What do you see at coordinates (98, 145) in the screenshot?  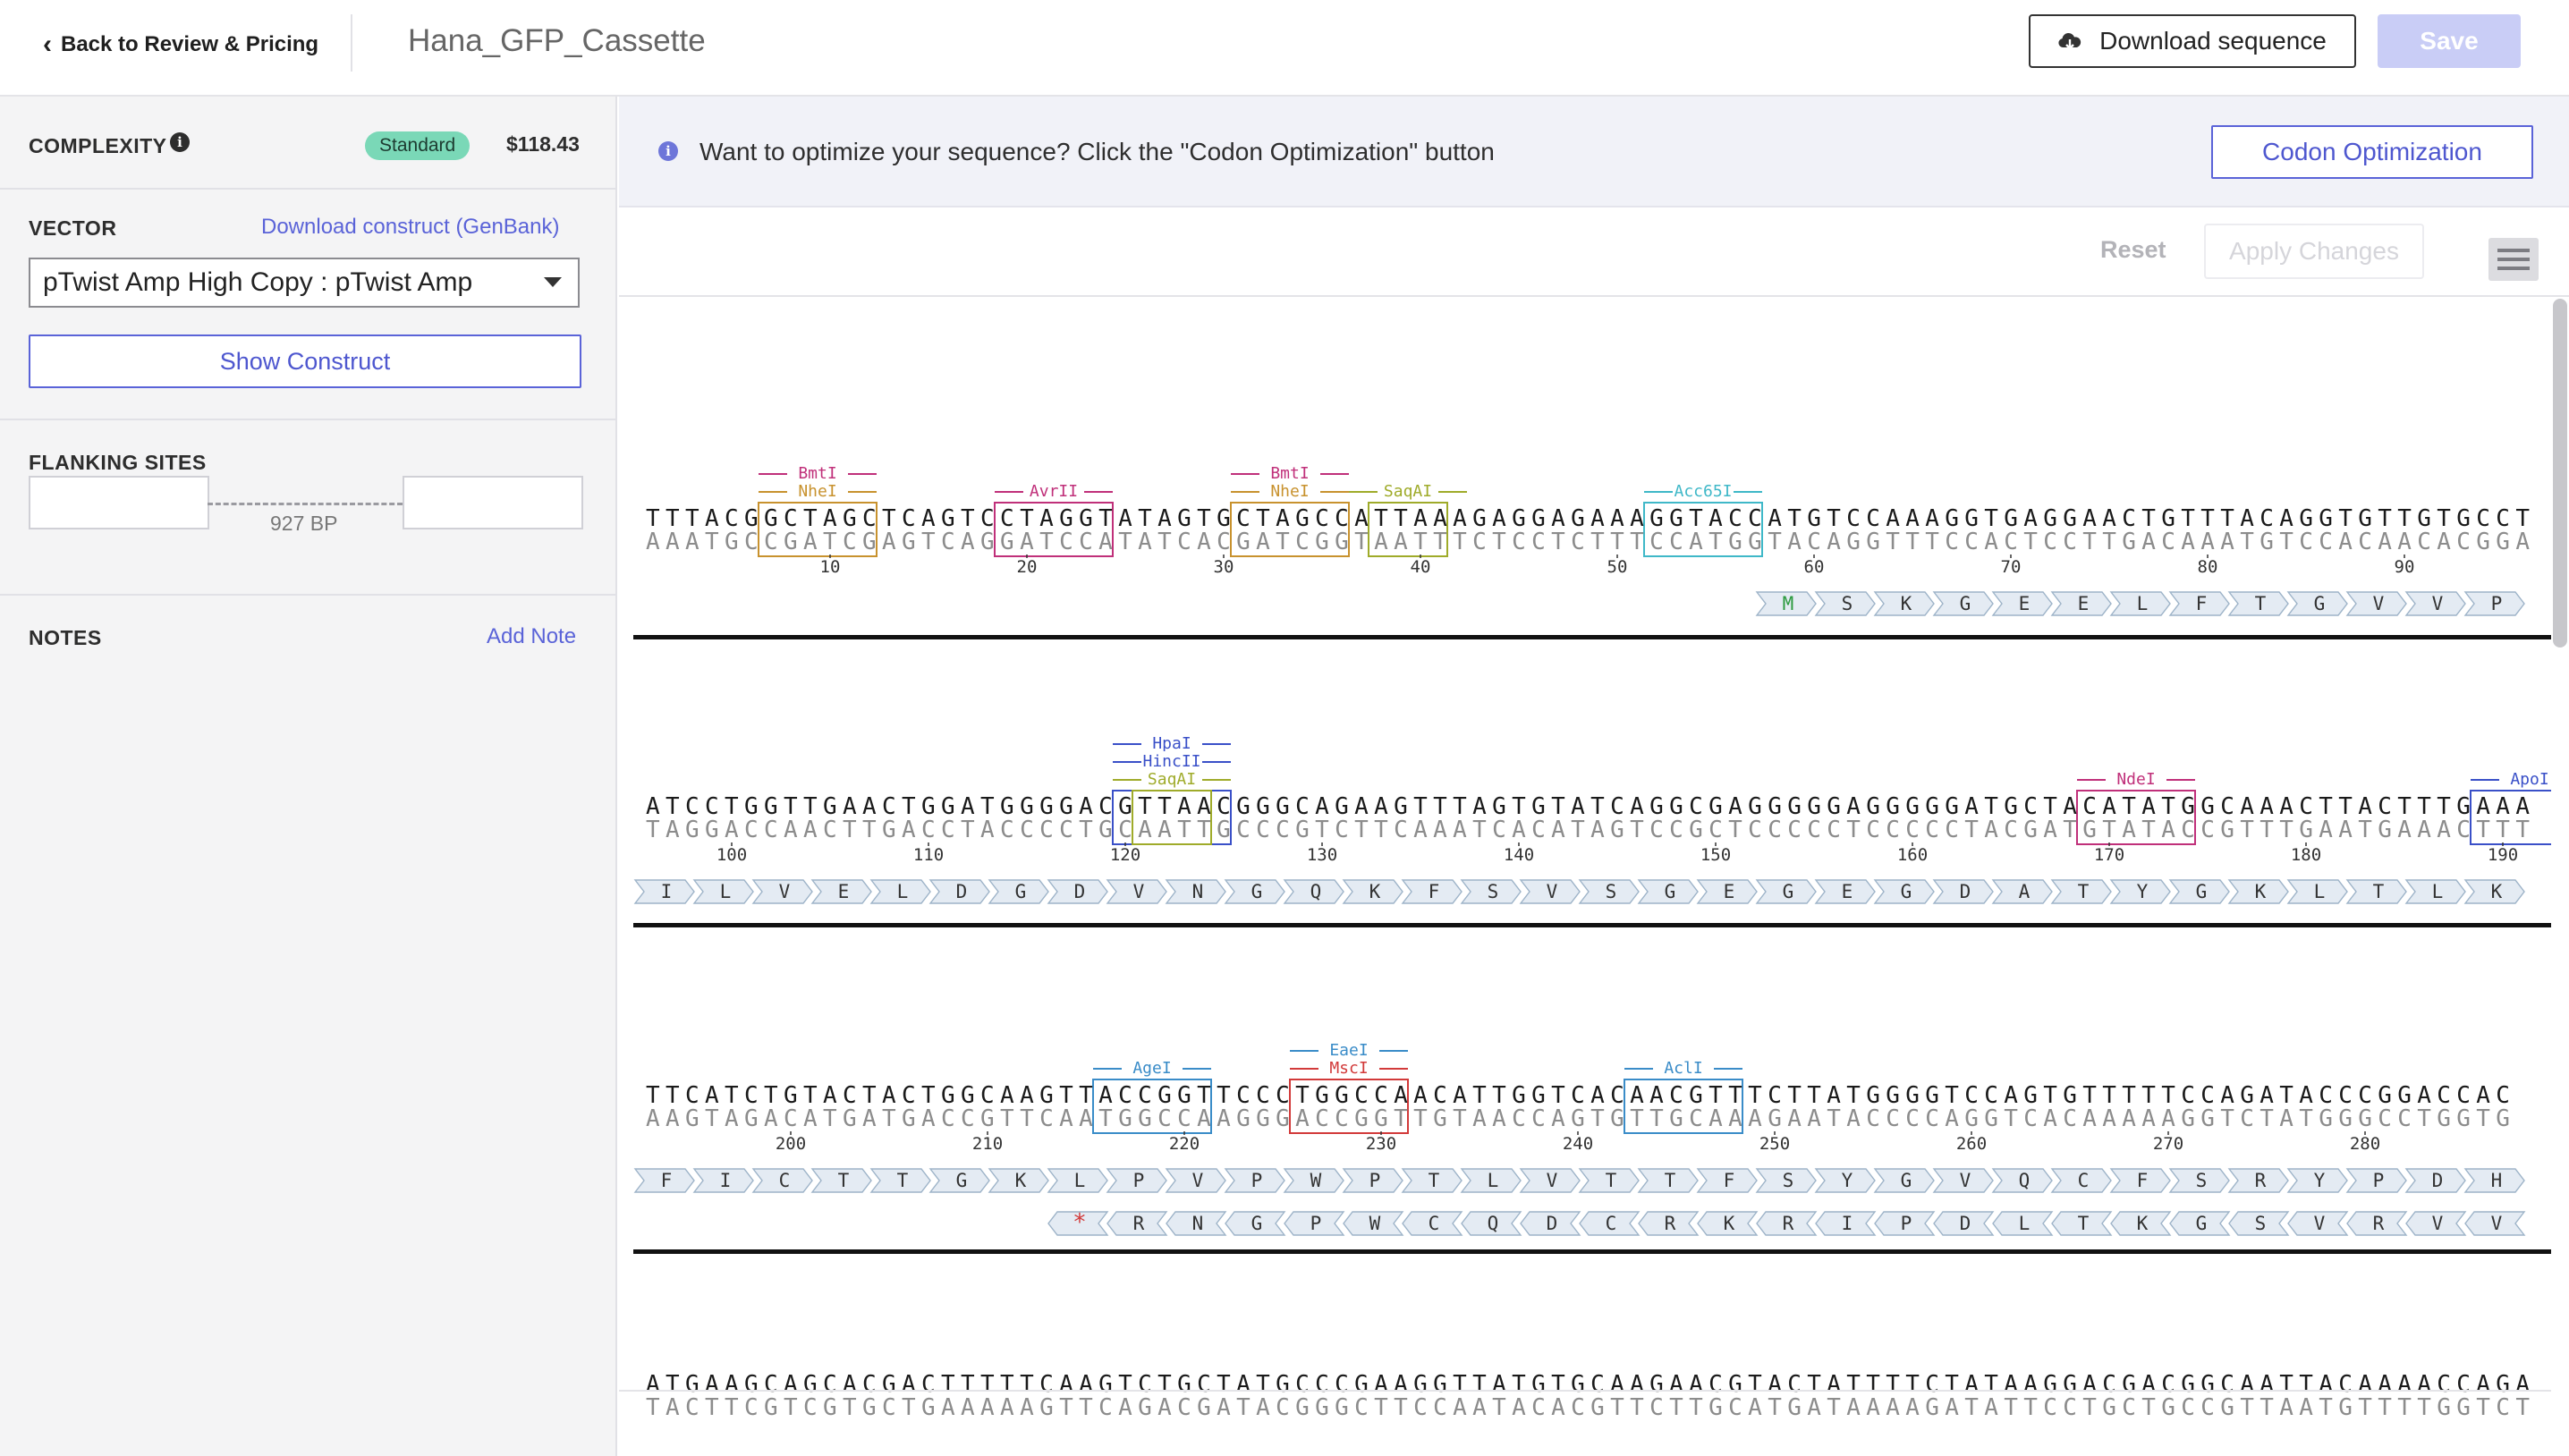 I see `complexity-label: COMPLEXITY` at bounding box center [98, 145].